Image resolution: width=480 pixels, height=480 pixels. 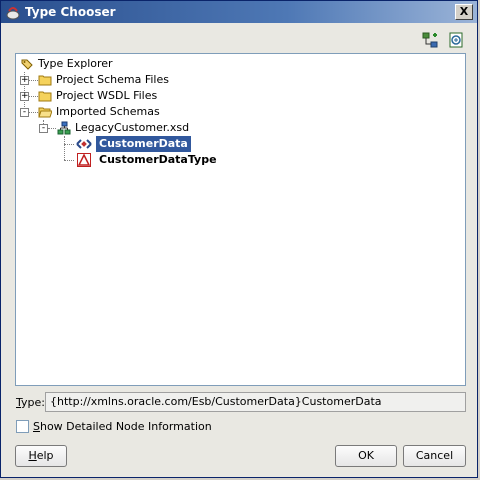 I want to click on tree-node-imported-schemas: - Imported Schemas, so click(x=120, y=112).